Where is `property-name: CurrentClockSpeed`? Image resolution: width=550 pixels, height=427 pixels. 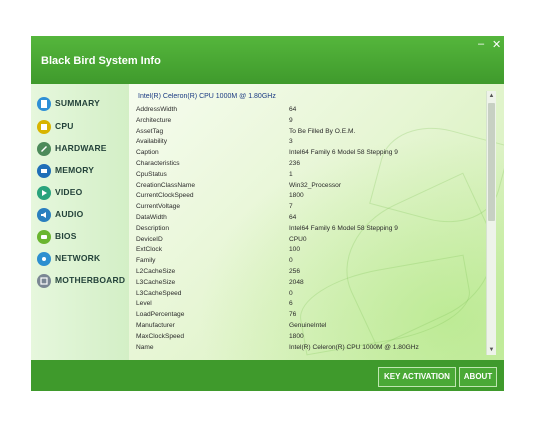 property-name: CurrentClockSpeed is located at coordinates (165, 196).